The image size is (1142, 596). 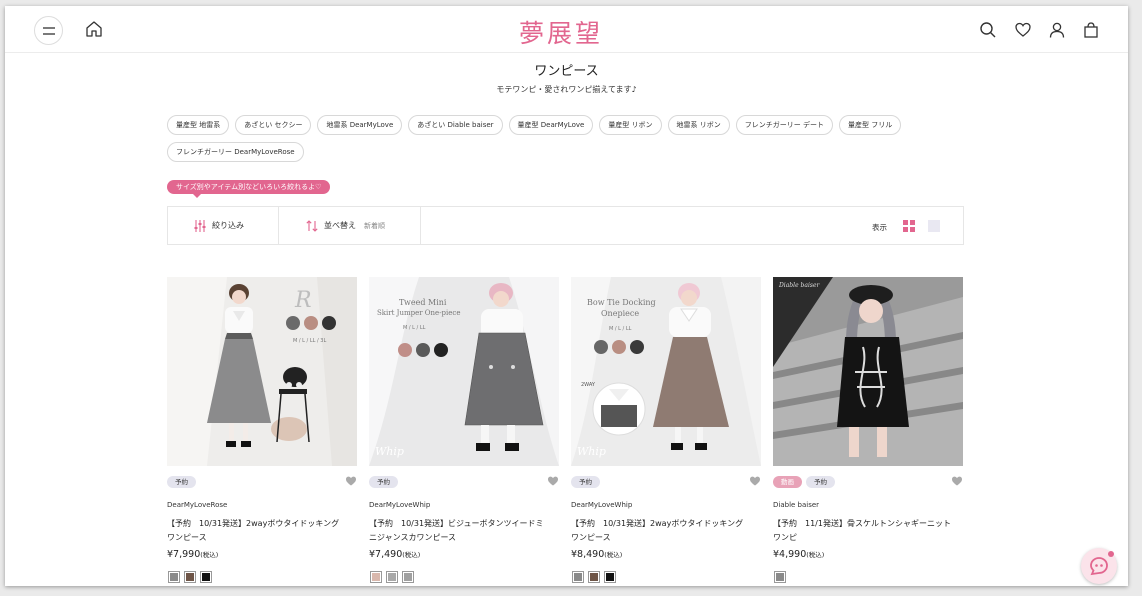 What do you see at coordinates (796, 505) in the screenshot?
I see `product-brand: Diable baiser` at bounding box center [796, 505].